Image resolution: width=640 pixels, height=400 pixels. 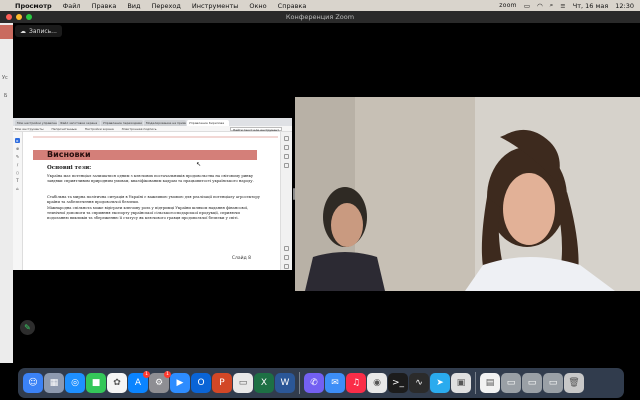 I want to click on pen-tool-icon: ✎, so click(x=17, y=156).